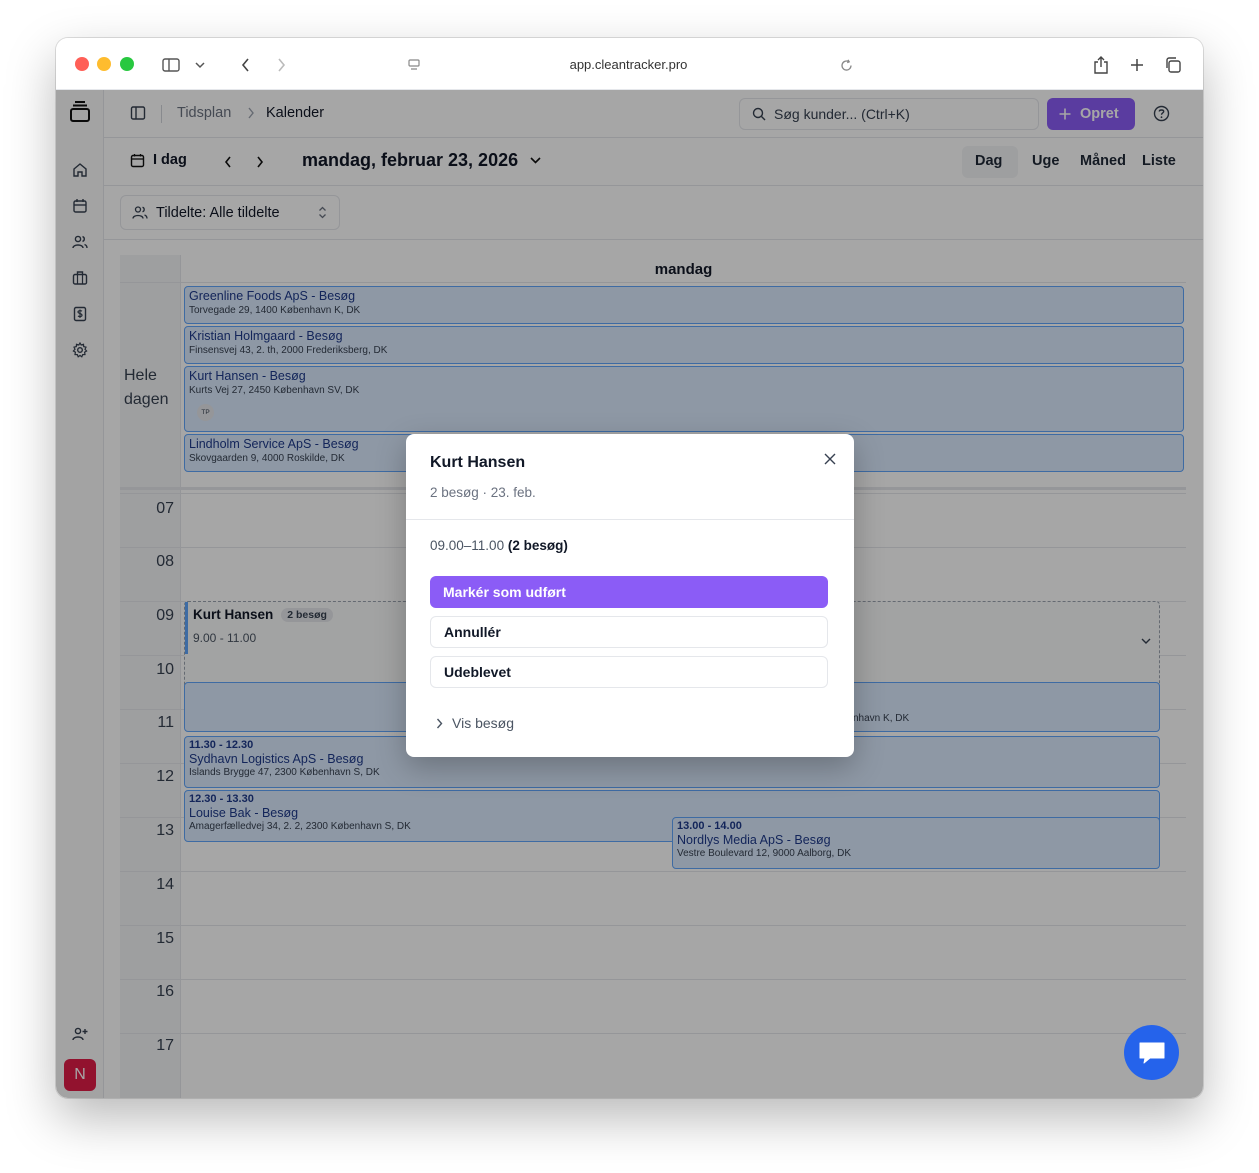 The height and width of the screenshot is (1173, 1259). I want to click on url-text: app.cleantracker.pro, so click(628, 64).